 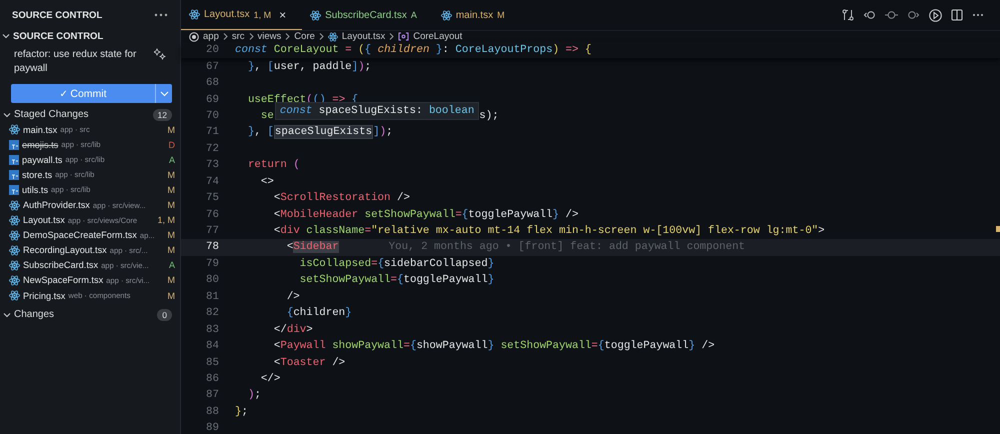 What do you see at coordinates (238, 36) in the screenshot?
I see `breadcrumb-item: src` at bounding box center [238, 36].